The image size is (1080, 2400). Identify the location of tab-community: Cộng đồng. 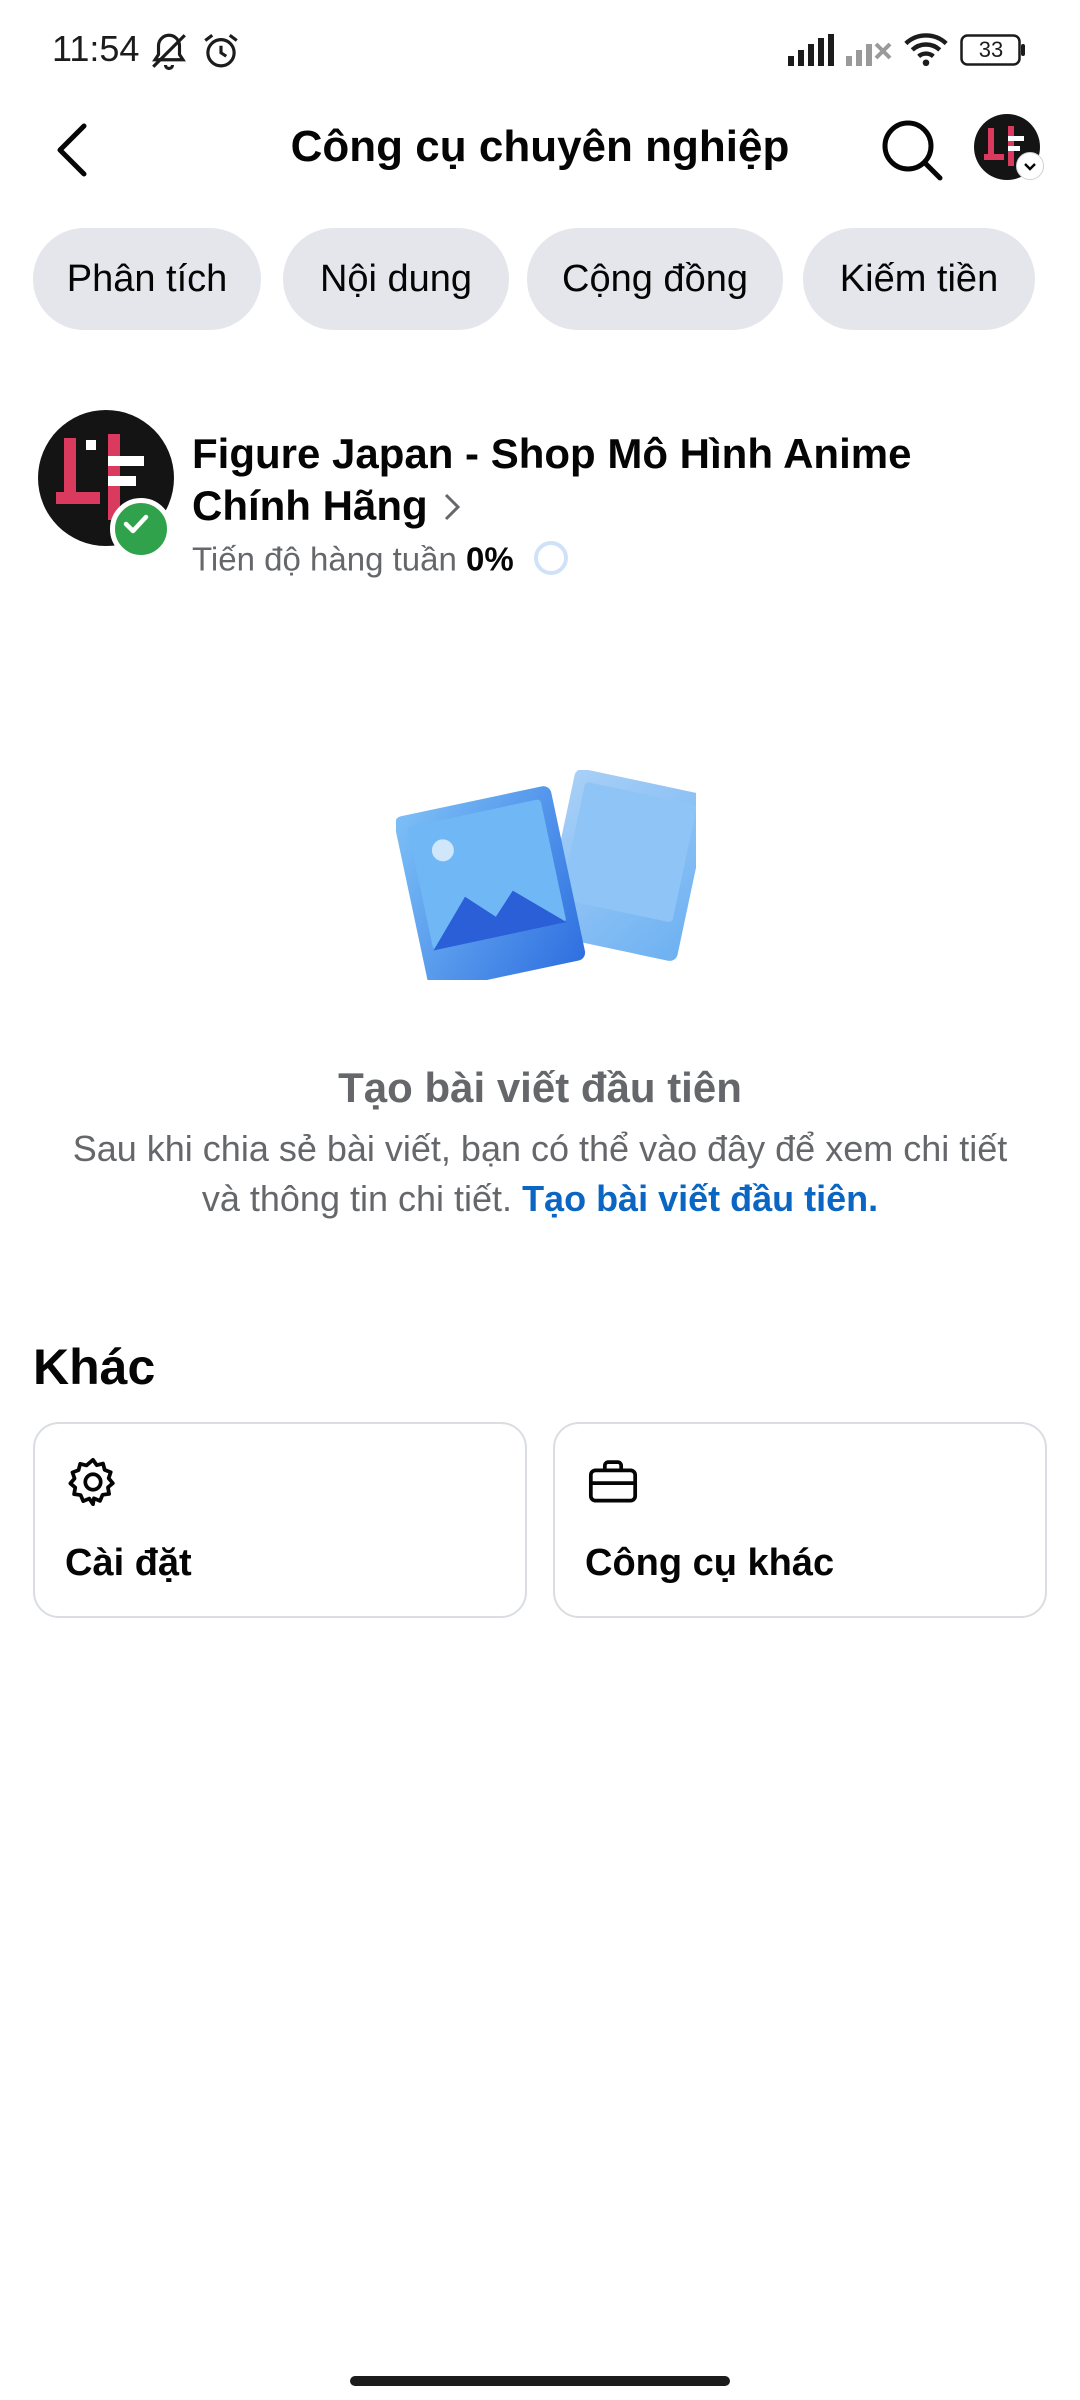
(655, 279).